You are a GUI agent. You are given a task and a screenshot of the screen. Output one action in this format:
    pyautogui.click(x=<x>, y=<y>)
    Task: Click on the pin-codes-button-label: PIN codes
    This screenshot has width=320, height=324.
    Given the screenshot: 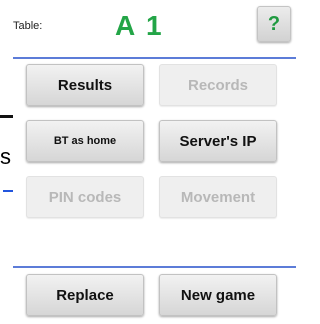 What is the action you would take?
    pyautogui.click(x=85, y=197)
    